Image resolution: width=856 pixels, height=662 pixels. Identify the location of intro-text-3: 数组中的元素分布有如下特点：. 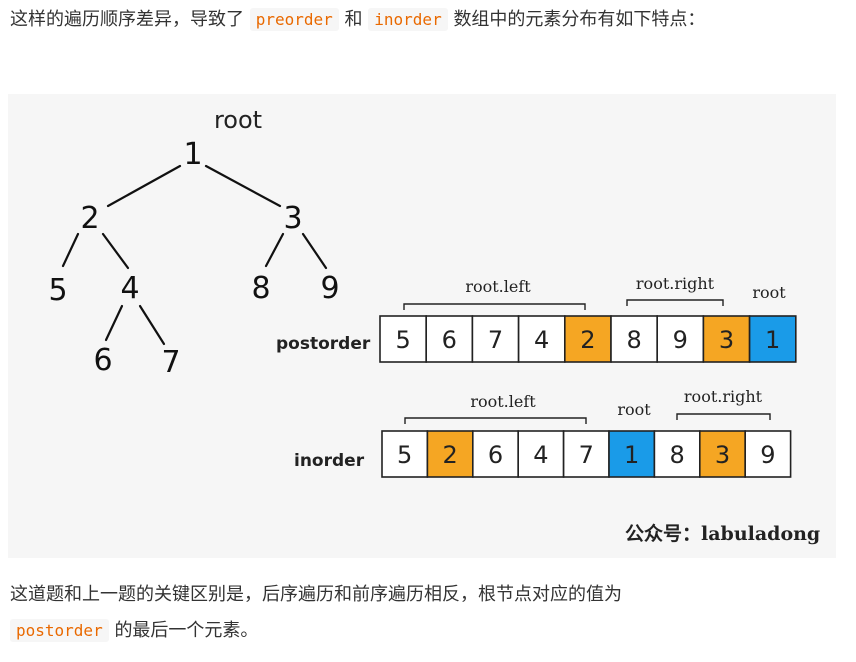
(579, 19).